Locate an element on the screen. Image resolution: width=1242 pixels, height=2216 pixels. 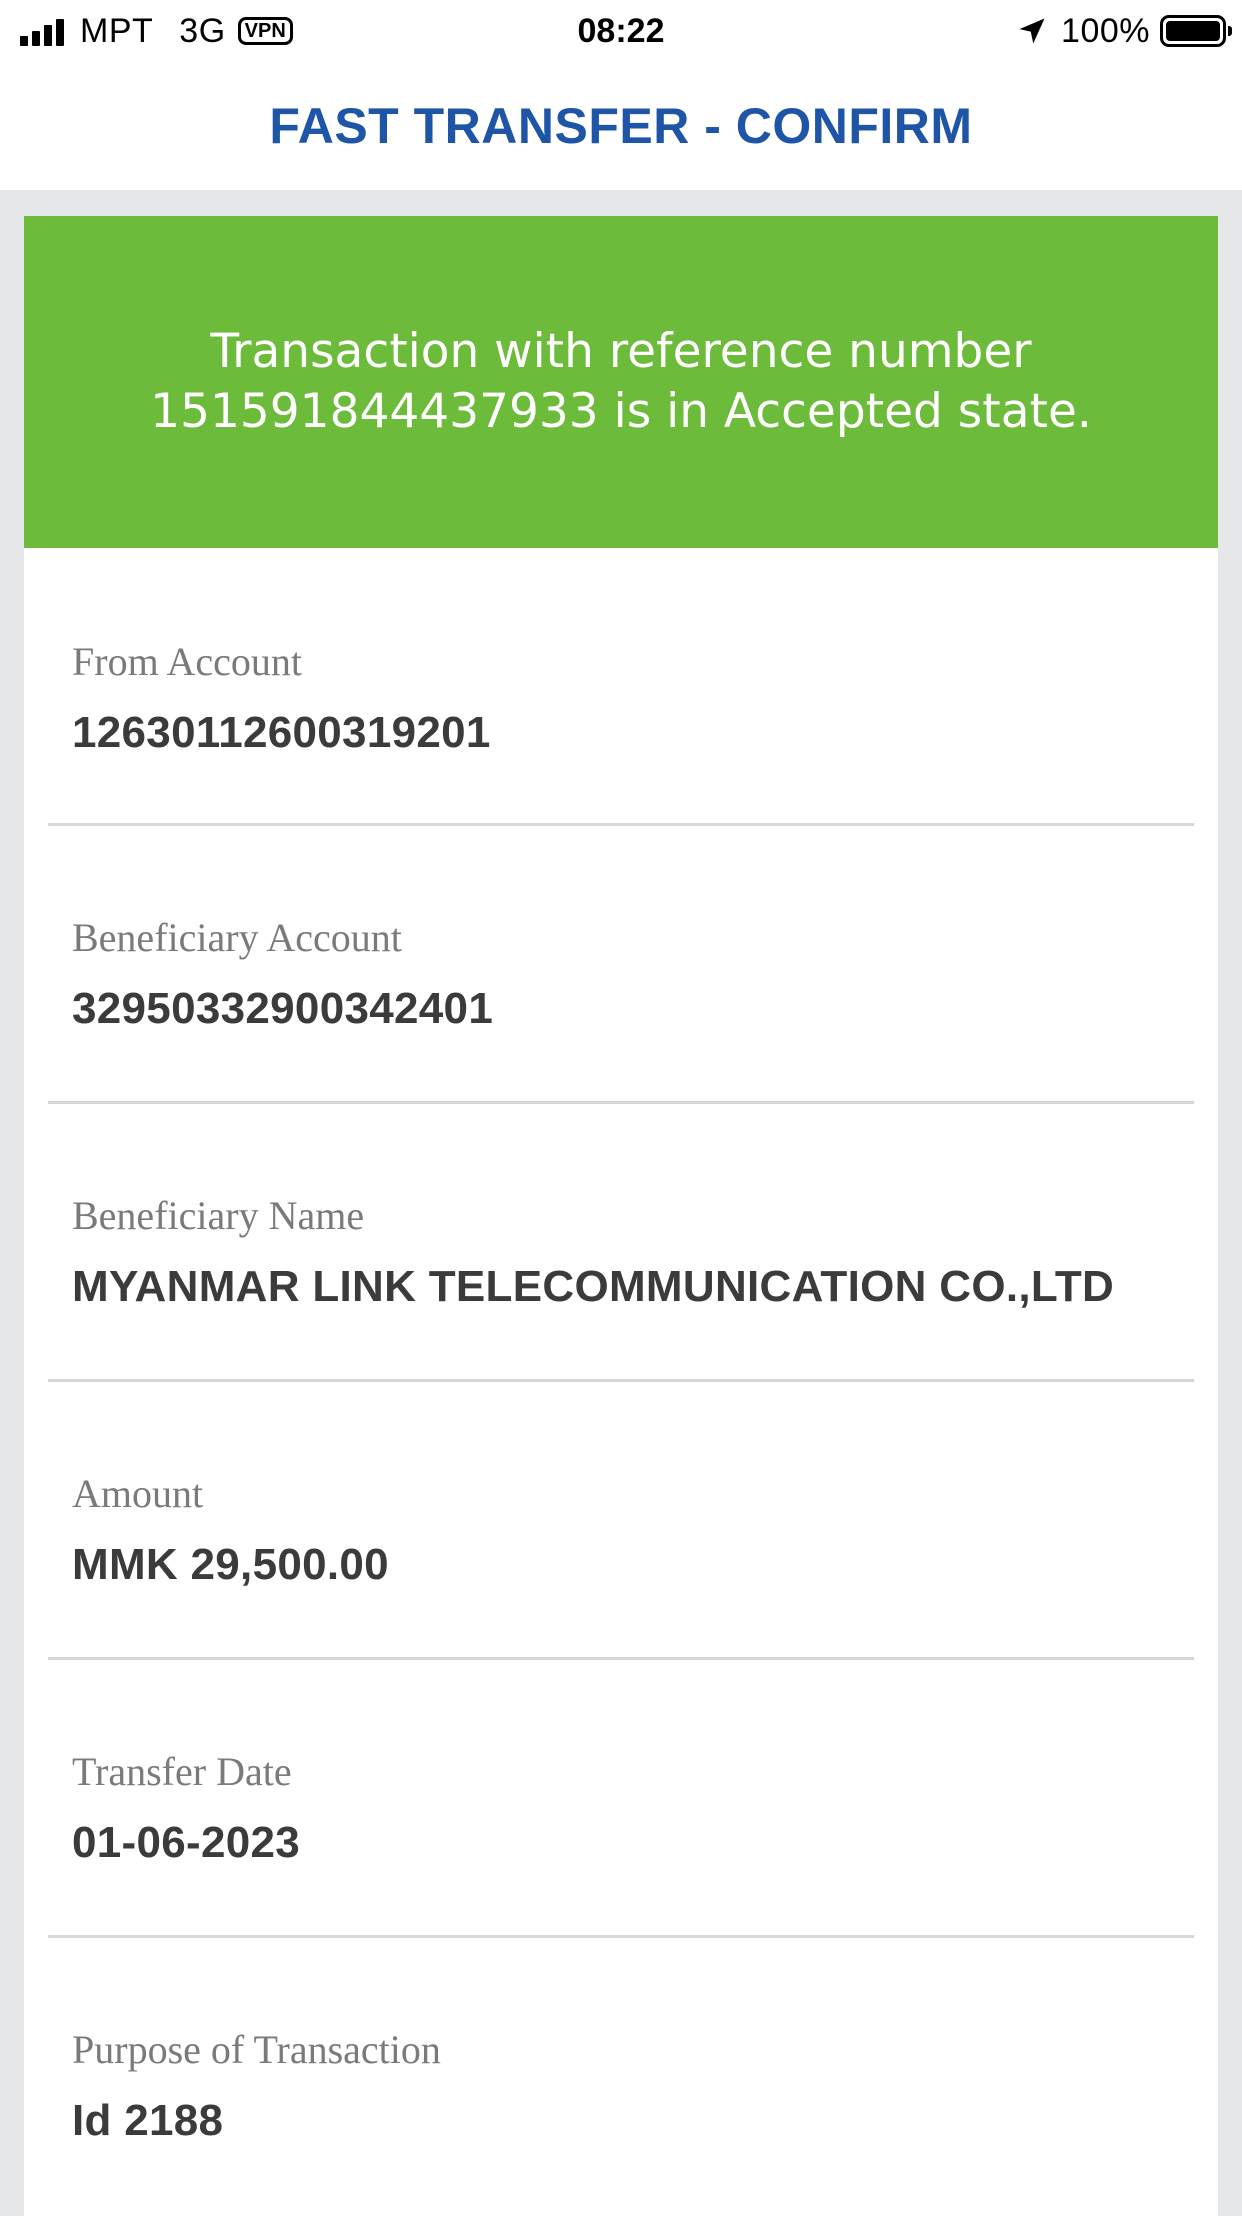
page-header: FAST TRANSFER - CONFIRM is located at coordinates (621, 126).